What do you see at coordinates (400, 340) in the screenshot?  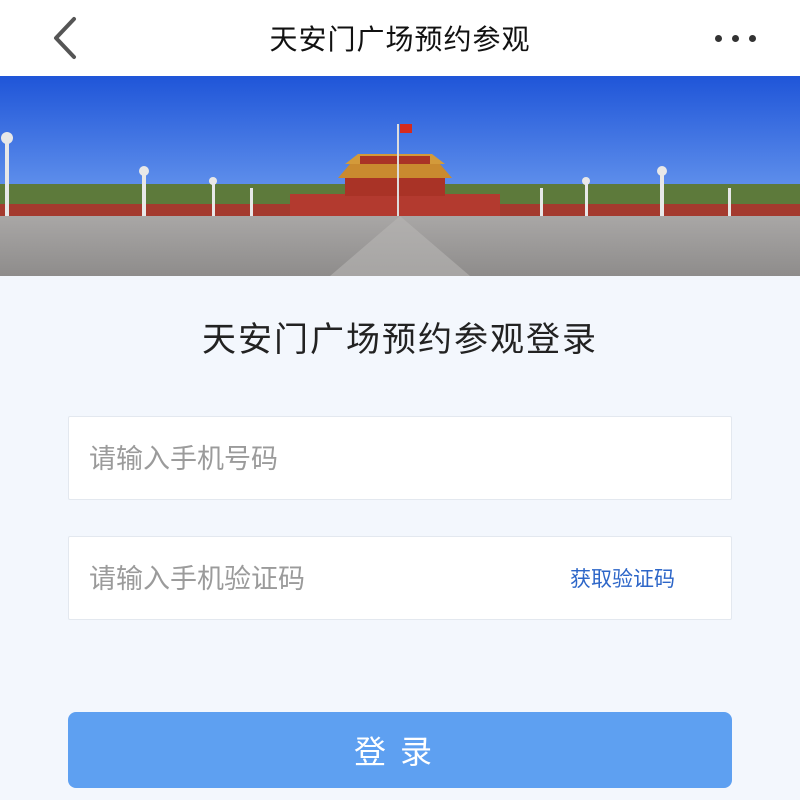 I see `login-title: 天安门广场预约参观登录` at bounding box center [400, 340].